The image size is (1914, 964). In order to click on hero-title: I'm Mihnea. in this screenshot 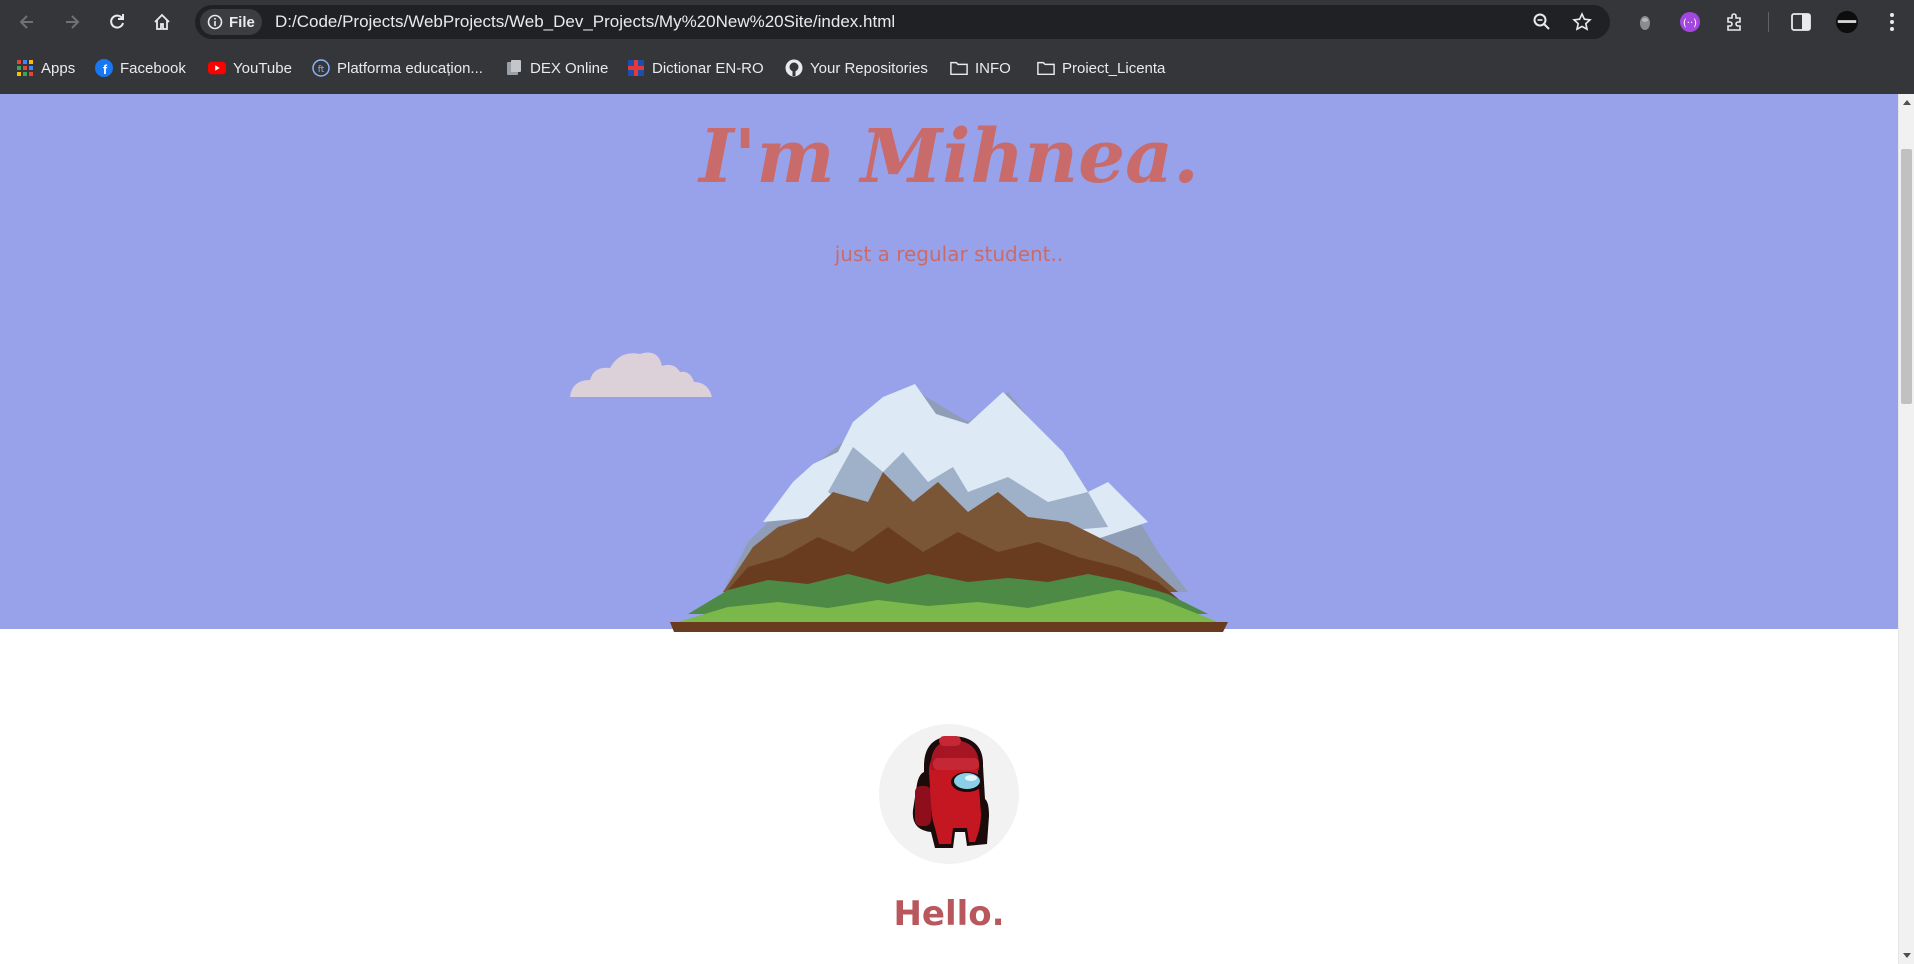, I will do `click(949, 157)`.